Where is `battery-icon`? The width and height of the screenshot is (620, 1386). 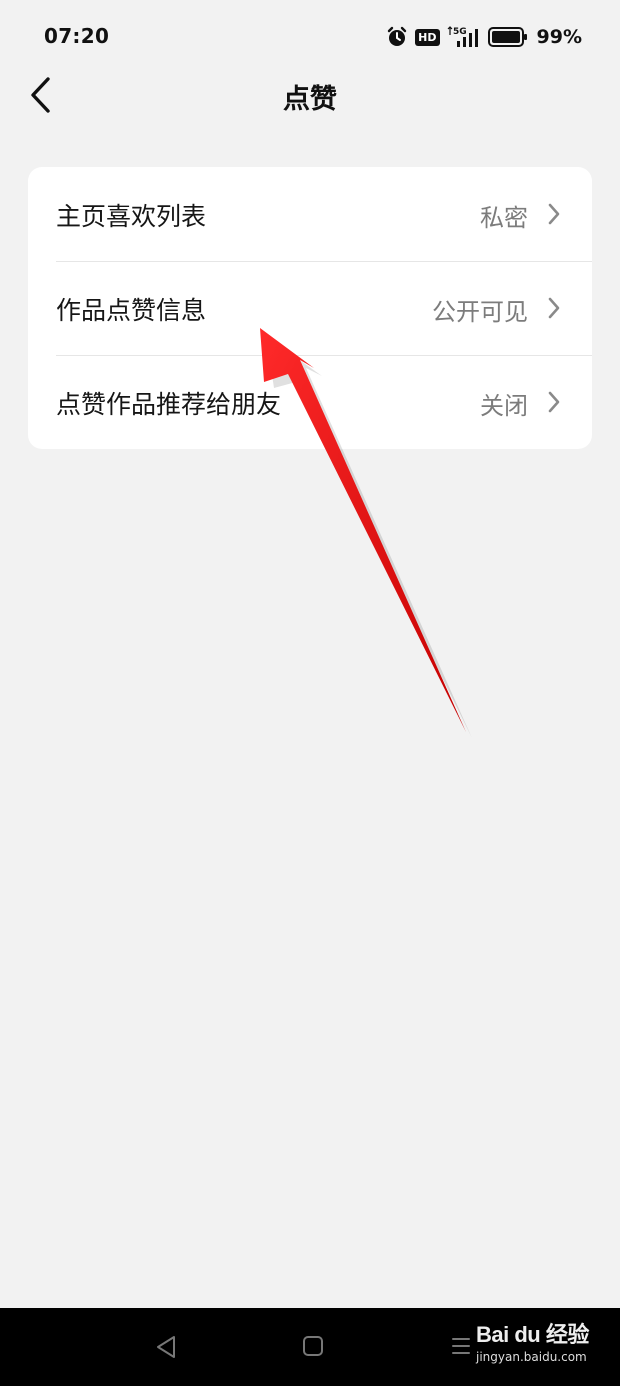
battery-icon is located at coordinates (507, 37).